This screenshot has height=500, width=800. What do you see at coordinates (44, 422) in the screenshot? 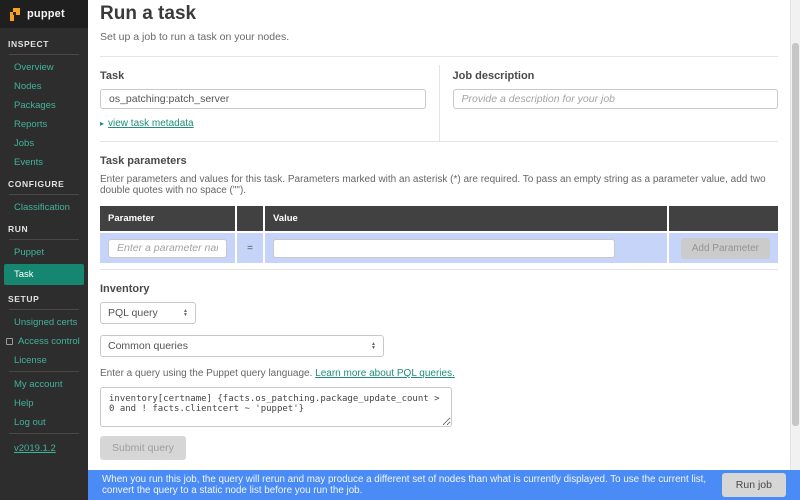
I see `sidebar-item-log-out: Log out` at bounding box center [44, 422].